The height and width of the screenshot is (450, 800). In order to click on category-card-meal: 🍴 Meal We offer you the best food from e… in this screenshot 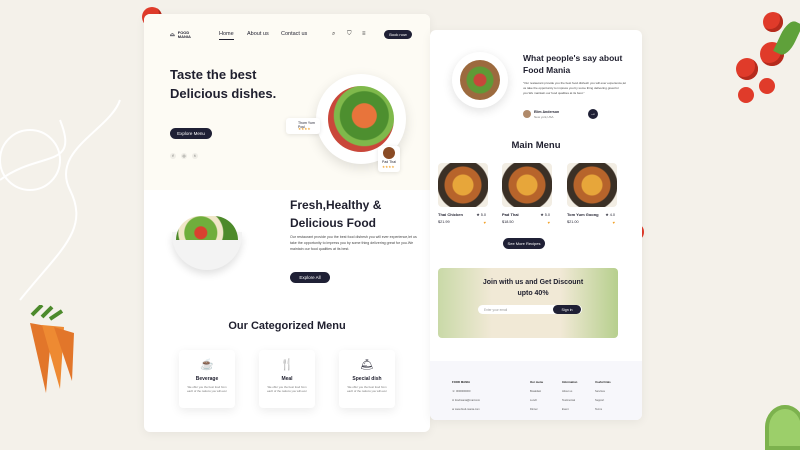, I will do `click(287, 379)`.